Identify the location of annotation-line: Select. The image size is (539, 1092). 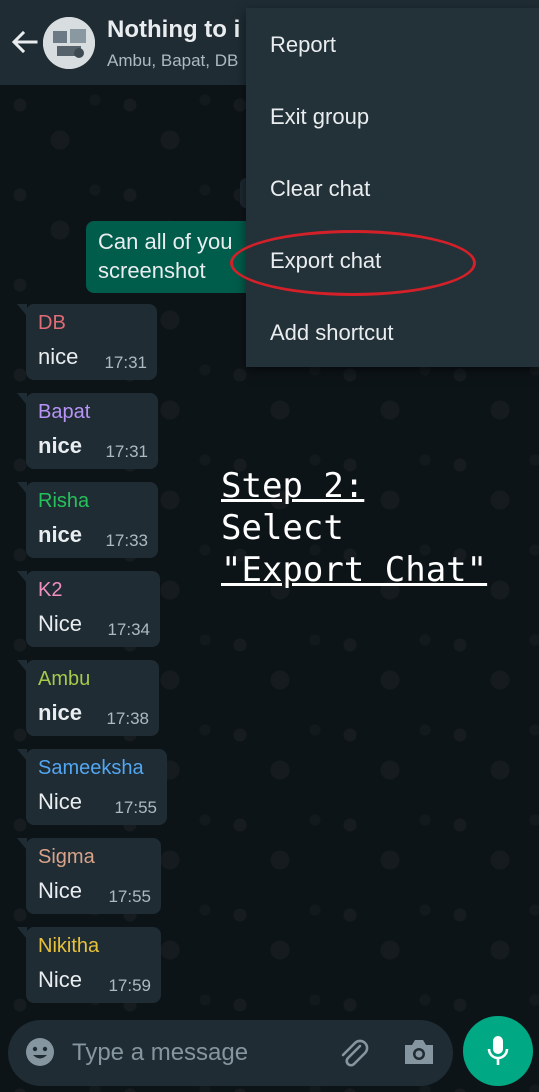
(282, 528).